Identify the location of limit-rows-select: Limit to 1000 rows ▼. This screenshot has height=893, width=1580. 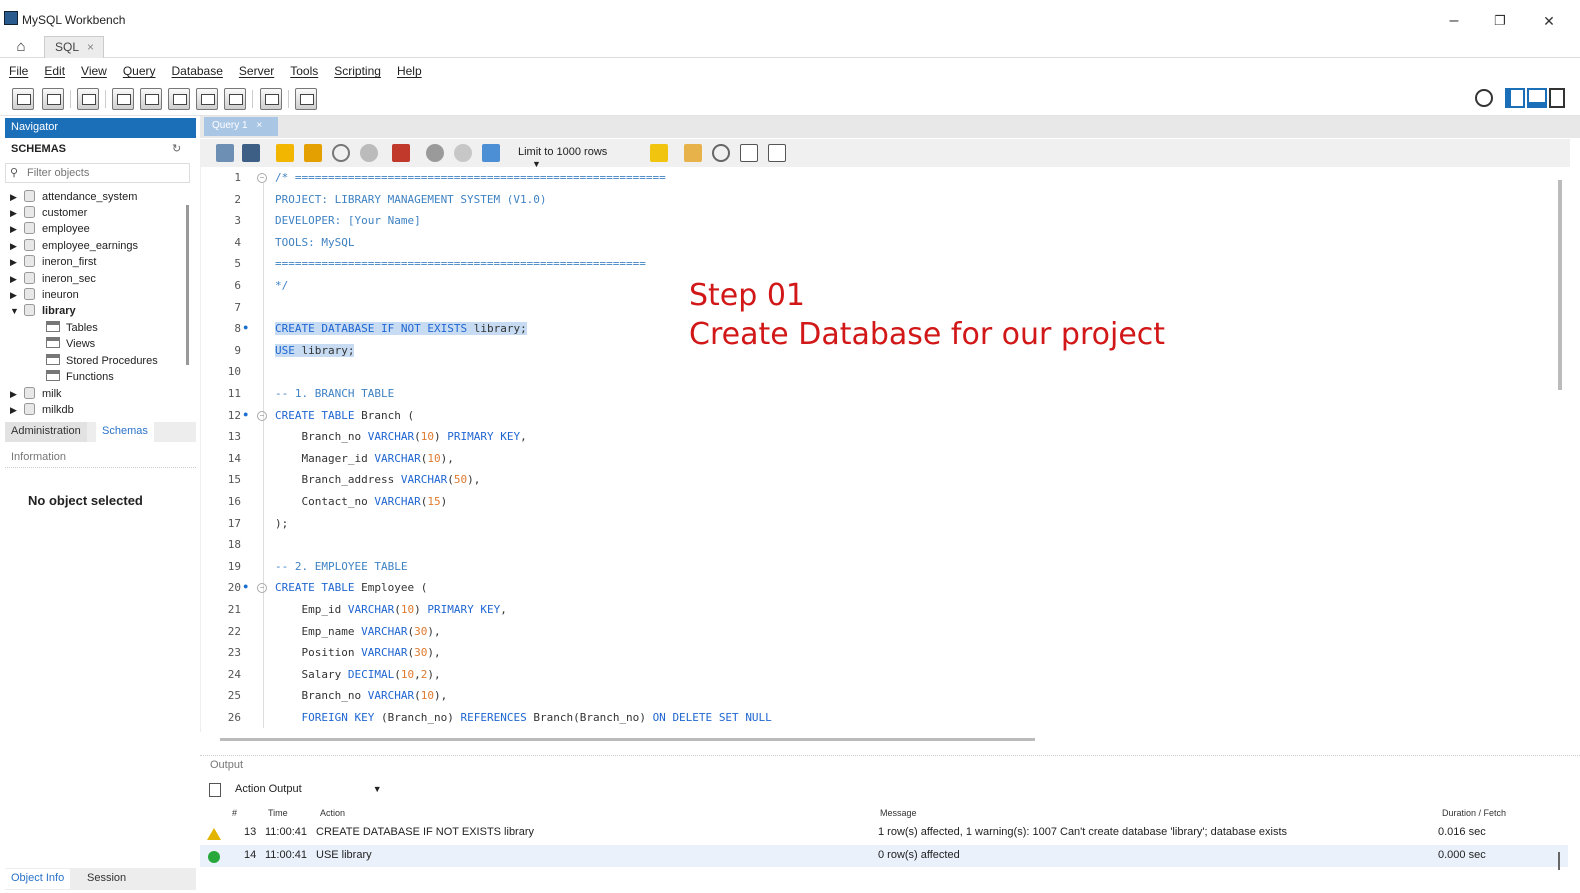
(575, 156).